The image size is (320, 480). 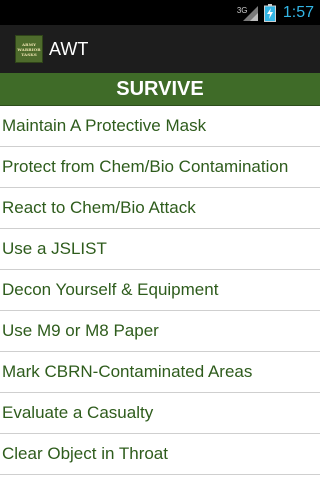 What do you see at coordinates (160, 208) in the screenshot?
I see `task-item: React to Chem/Bio Attack` at bounding box center [160, 208].